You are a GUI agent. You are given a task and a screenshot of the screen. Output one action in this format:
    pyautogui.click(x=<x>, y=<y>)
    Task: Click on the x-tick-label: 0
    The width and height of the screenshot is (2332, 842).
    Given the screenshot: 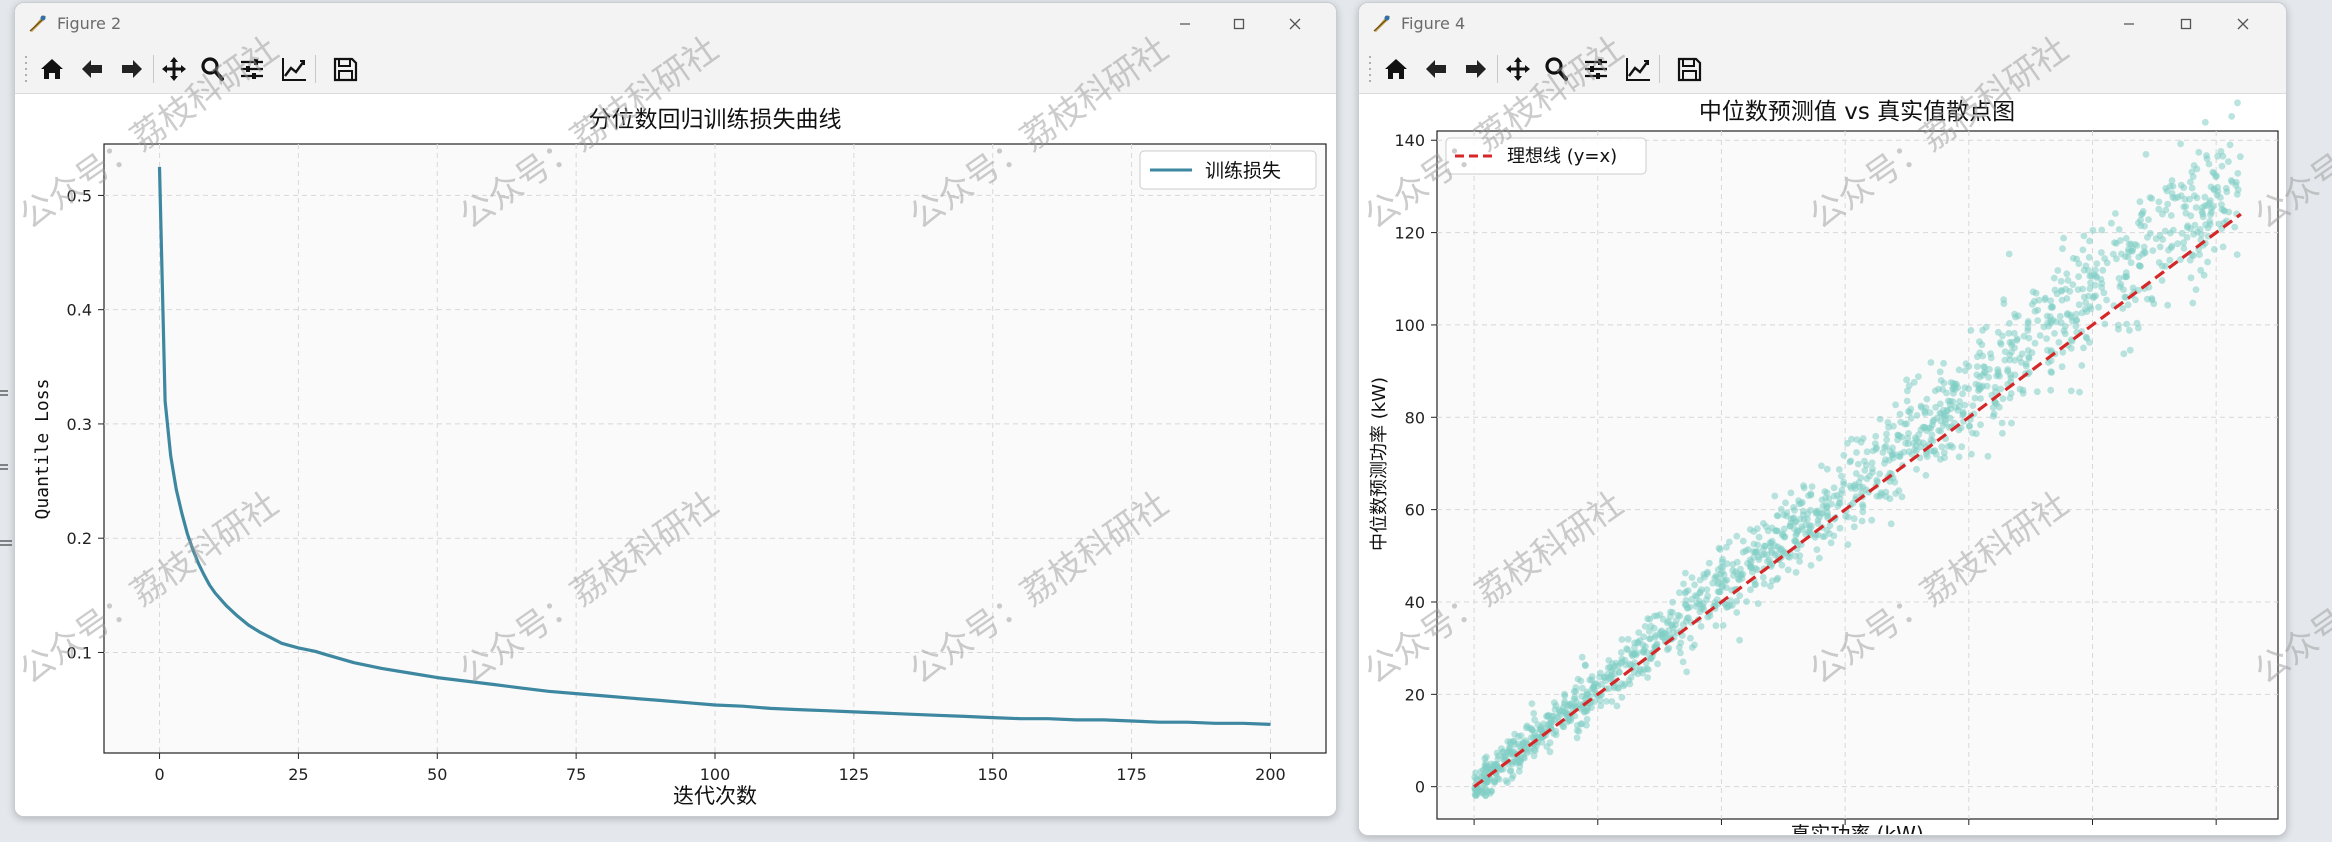 What is the action you would take?
    pyautogui.click(x=159, y=774)
    